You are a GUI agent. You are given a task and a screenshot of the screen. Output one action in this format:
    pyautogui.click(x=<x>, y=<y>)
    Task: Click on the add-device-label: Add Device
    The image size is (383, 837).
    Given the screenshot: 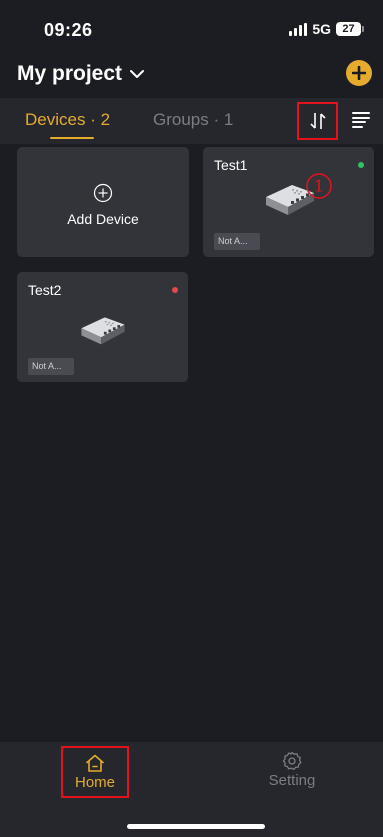 What is the action you would take?
    pyautogui.click(x=103, y=219)
    